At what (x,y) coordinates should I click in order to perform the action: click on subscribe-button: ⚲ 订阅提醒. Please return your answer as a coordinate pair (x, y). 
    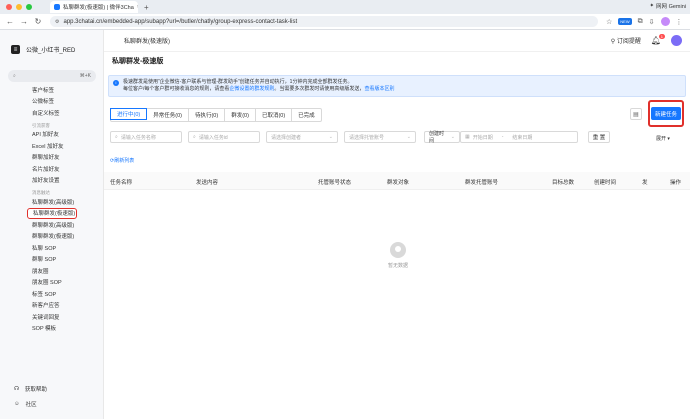
    Looking at the image, I should click on (626, 40).